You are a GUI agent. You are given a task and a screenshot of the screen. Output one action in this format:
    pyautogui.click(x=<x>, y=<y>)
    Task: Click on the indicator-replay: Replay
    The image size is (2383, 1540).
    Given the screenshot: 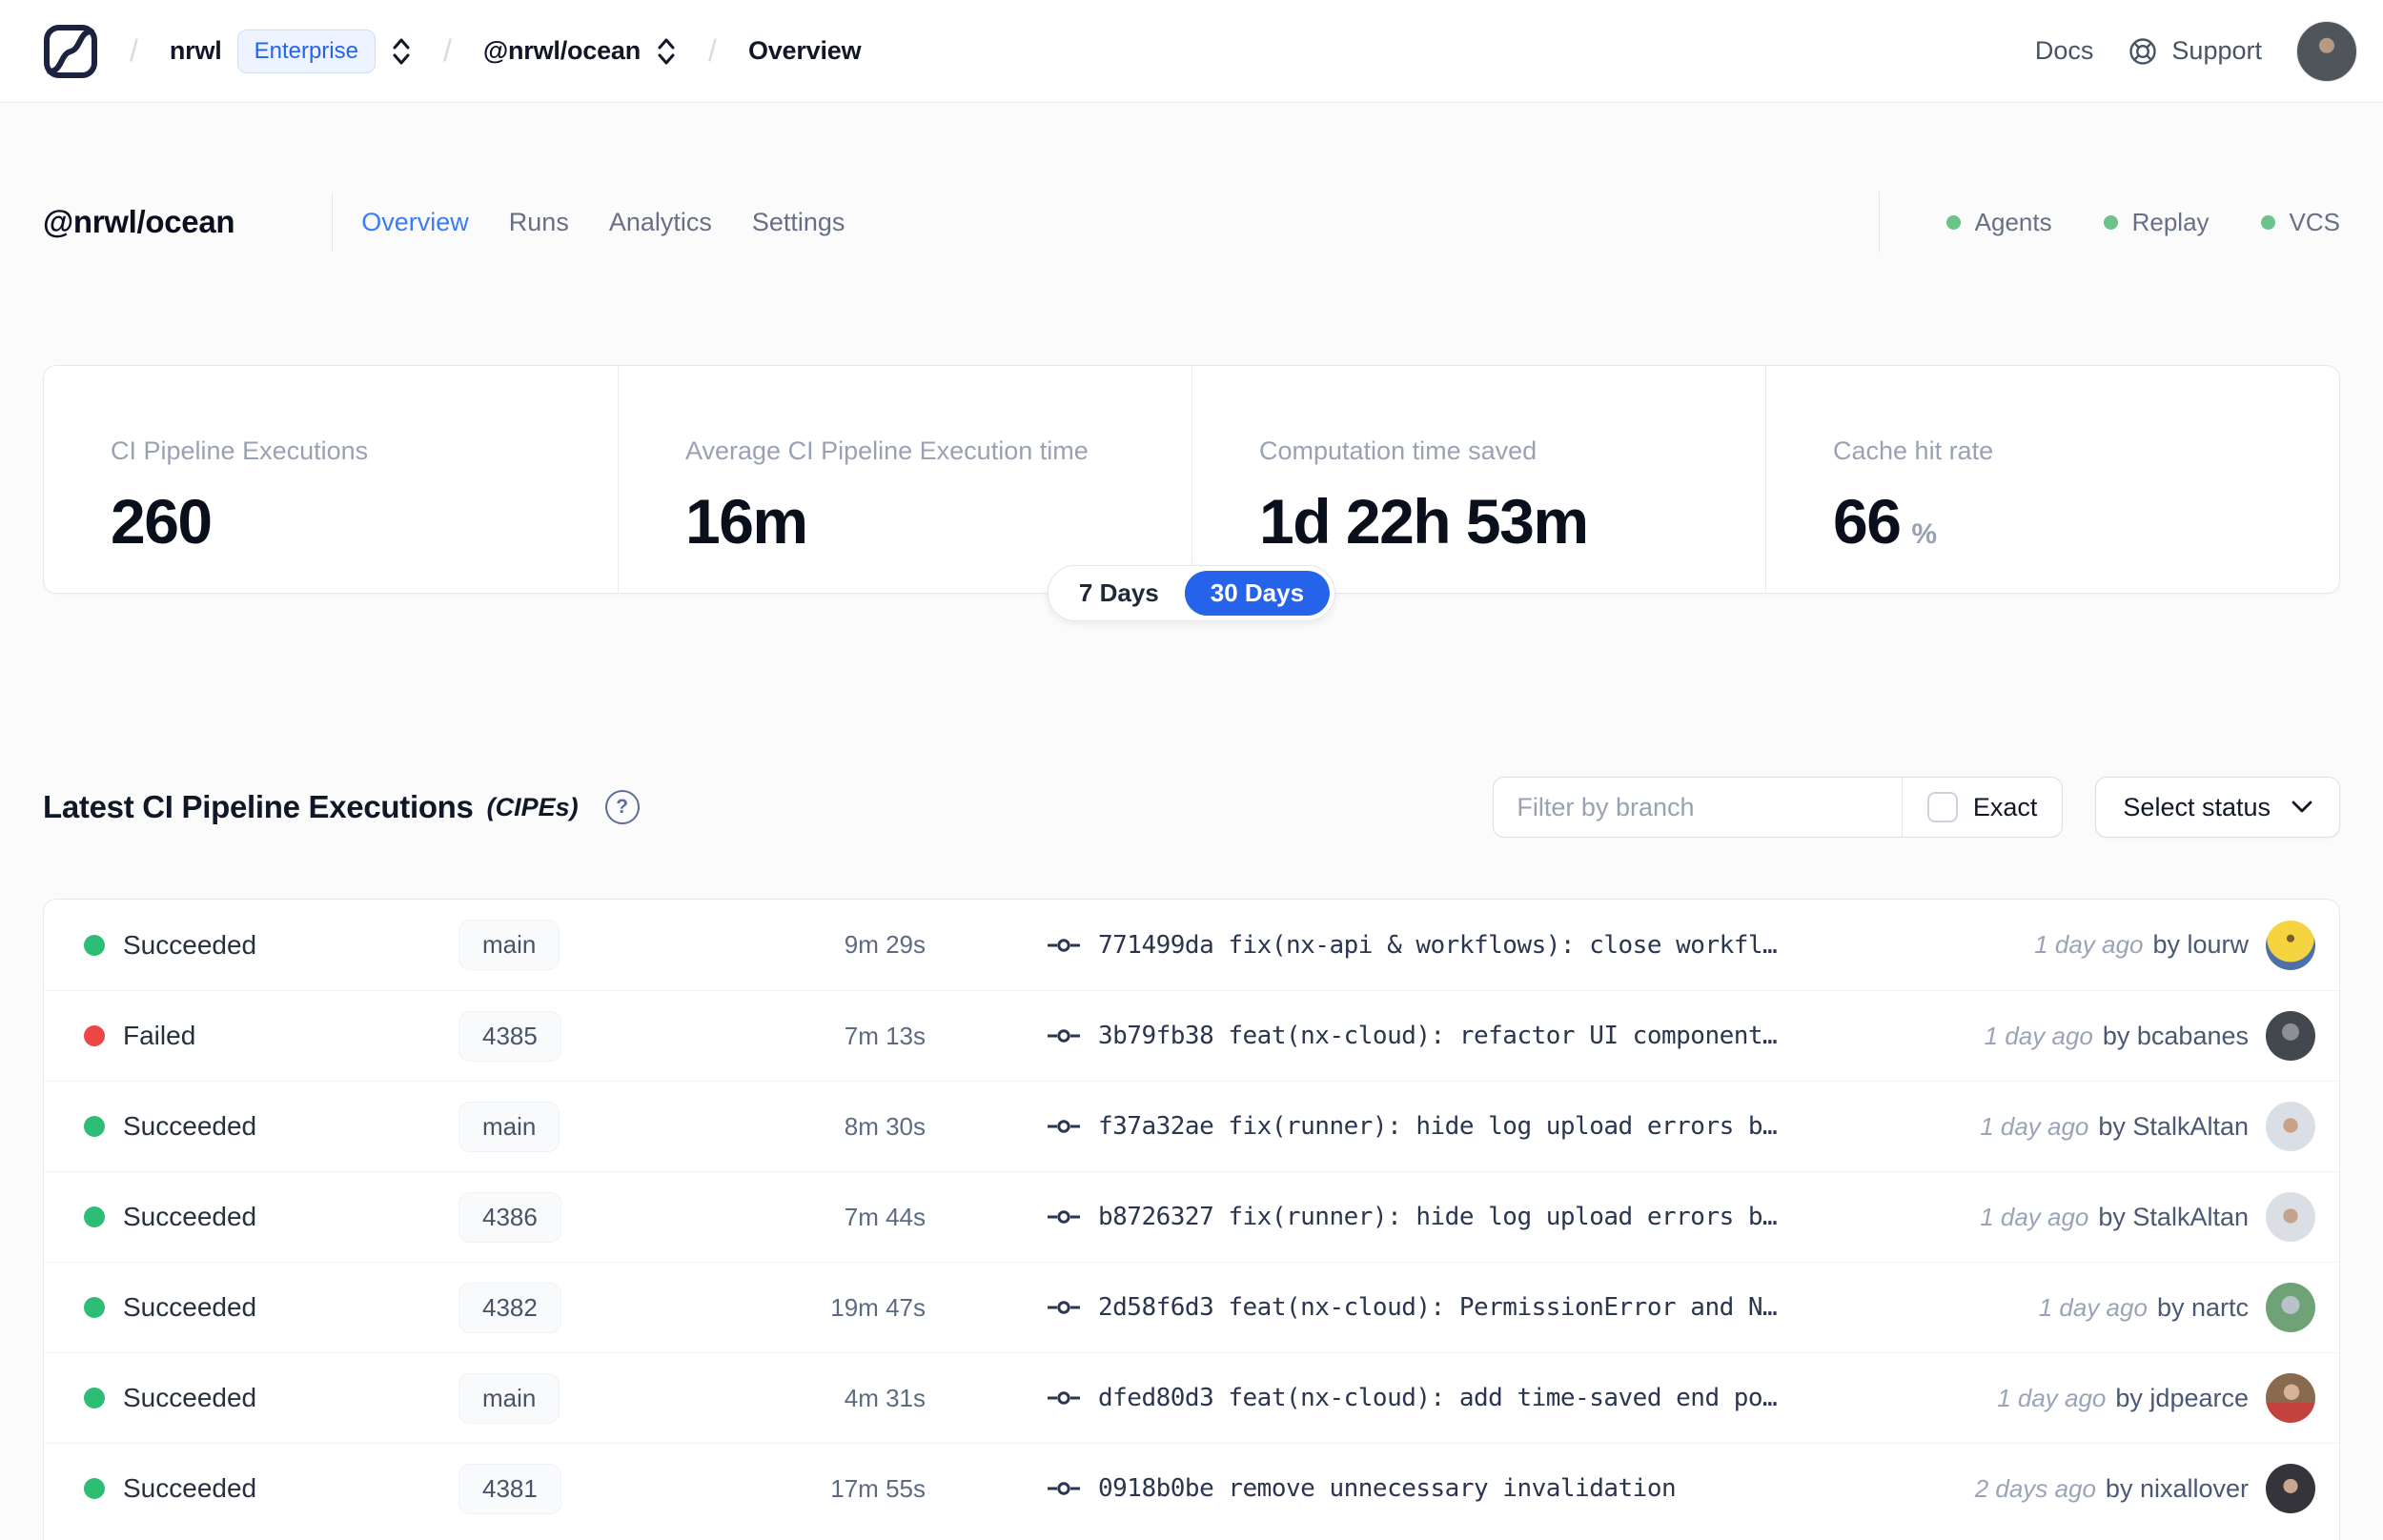 What is the action you would take?
    pyautogui.click(x=2157, y=222)
    